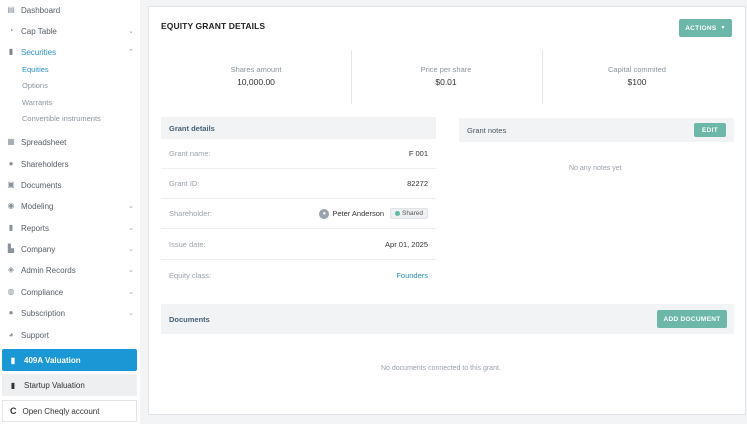  Describe the element at coordinates (324, 213) in the screenshot. I see `avatar: ●` at that location.